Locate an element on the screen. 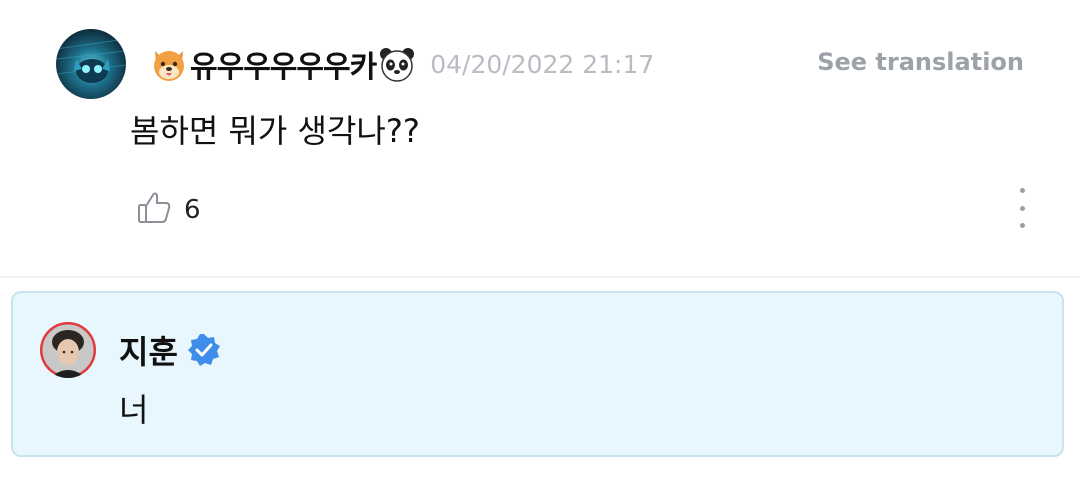  commenter-avatar is located at coordinates (91, 64).